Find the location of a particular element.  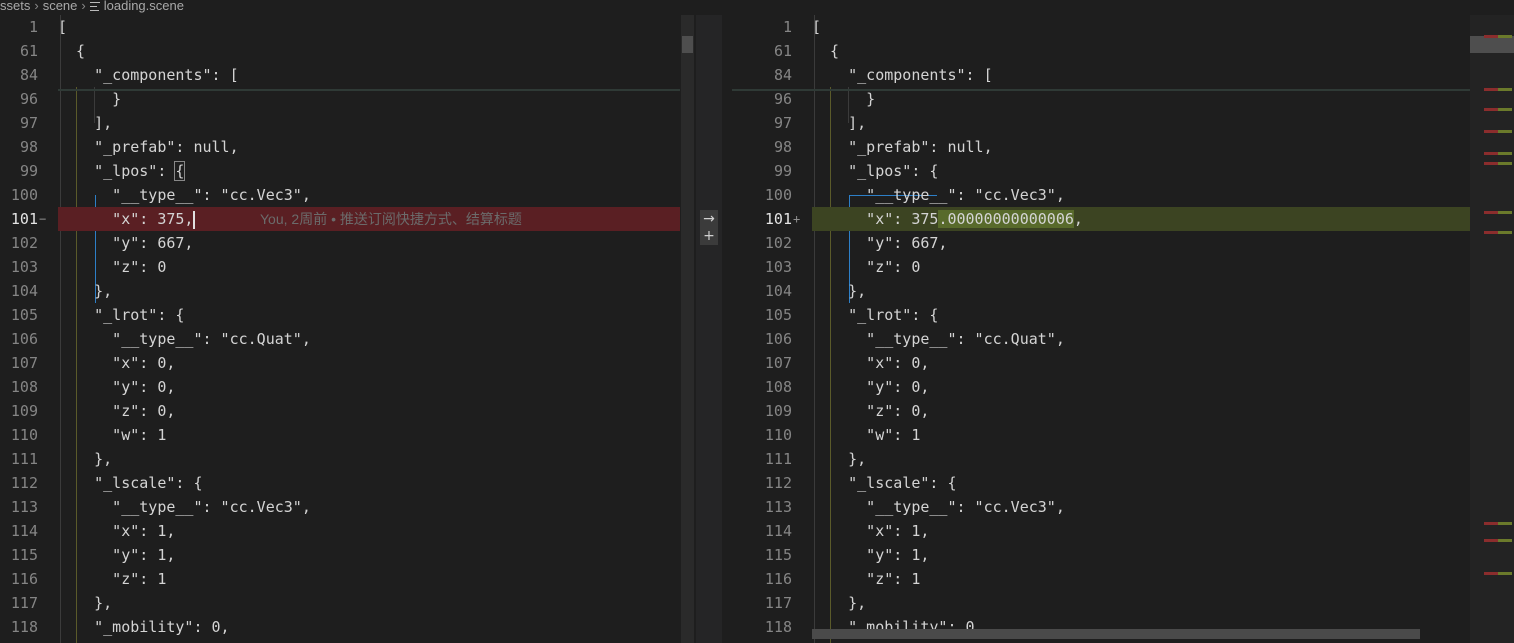

code-text: "z": 1 is located at coordinates (112, 579).